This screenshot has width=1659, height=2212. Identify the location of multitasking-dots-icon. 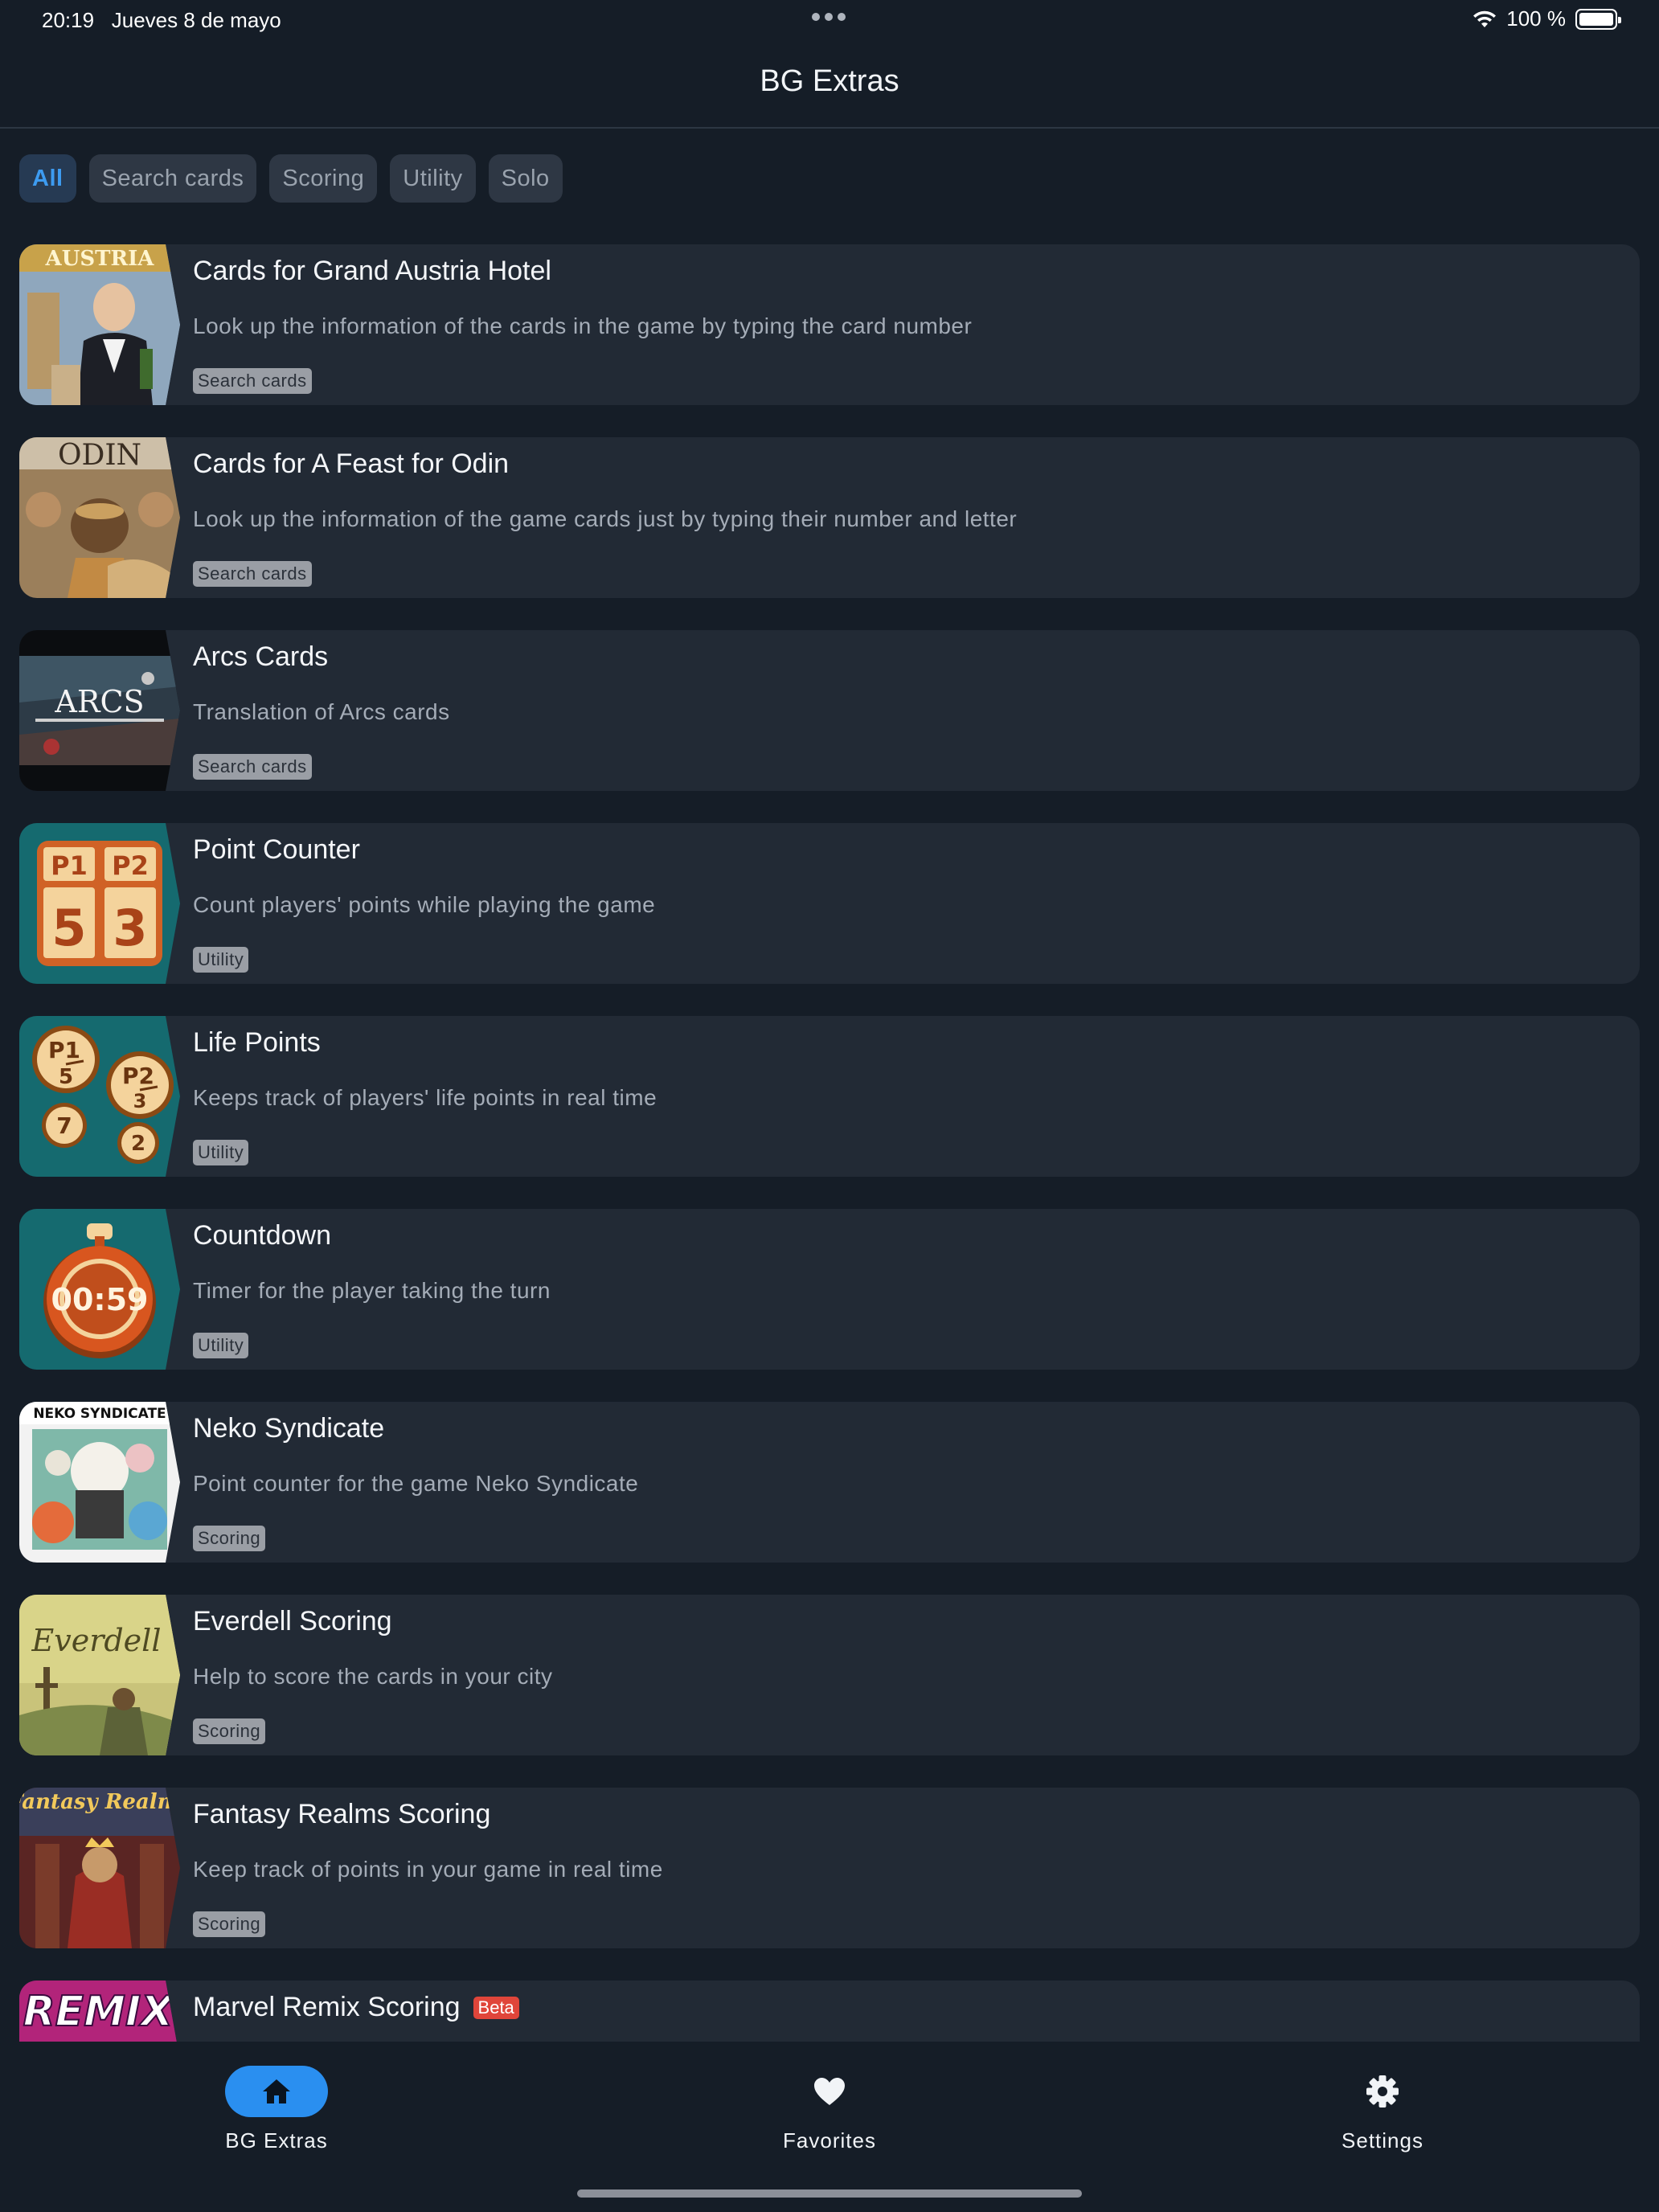
(829, 18).